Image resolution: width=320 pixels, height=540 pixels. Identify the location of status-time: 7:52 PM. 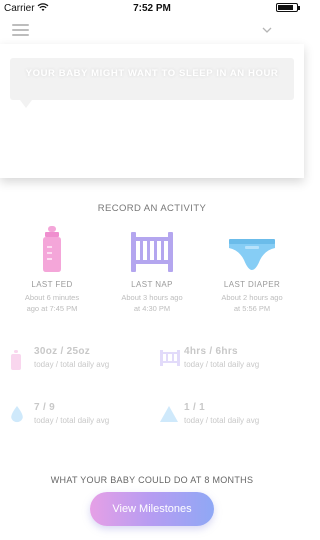
(152, 8).